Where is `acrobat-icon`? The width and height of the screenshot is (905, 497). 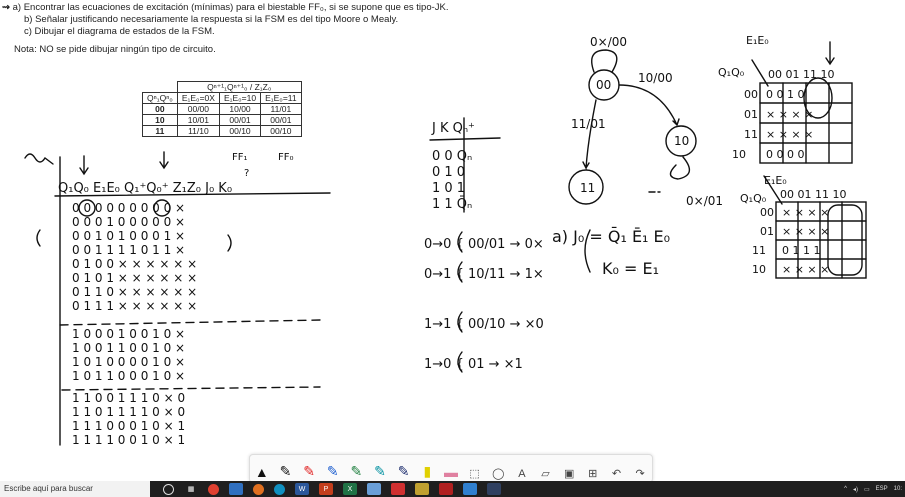
acrobat-icon is located at coordinates (446, 489).